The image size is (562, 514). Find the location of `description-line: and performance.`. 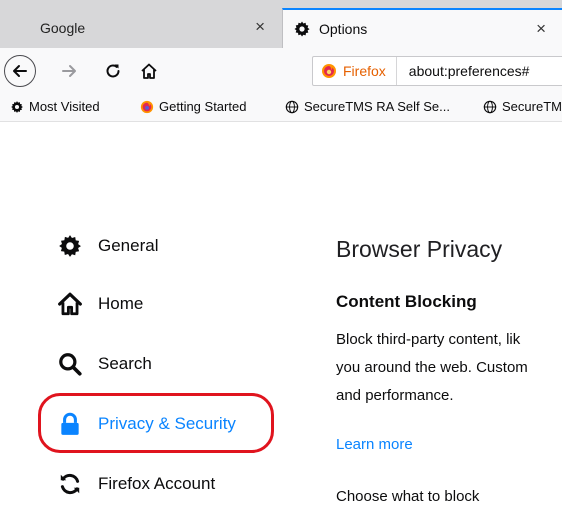

description-line: and performance. is located at coordinates (395, 395).